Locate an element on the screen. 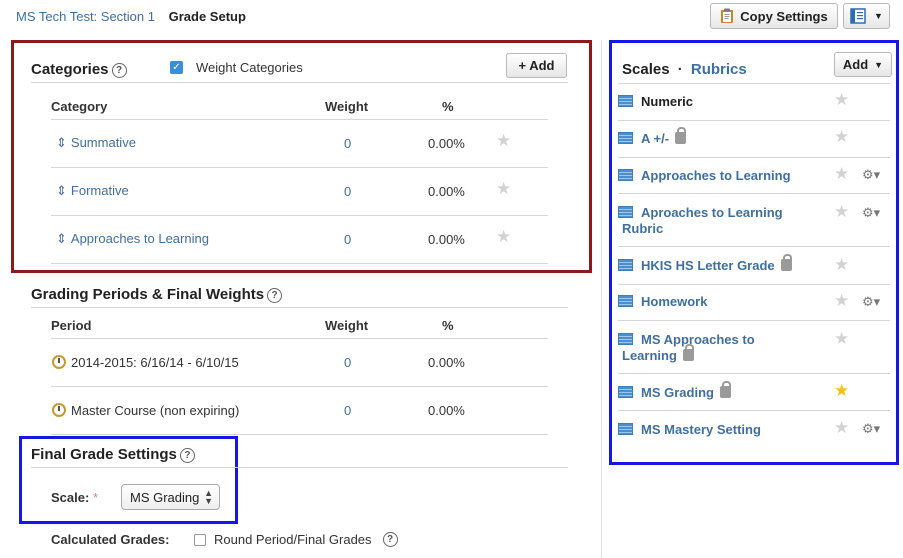  scales-tab: Scales is located at coordinates (646, 69).